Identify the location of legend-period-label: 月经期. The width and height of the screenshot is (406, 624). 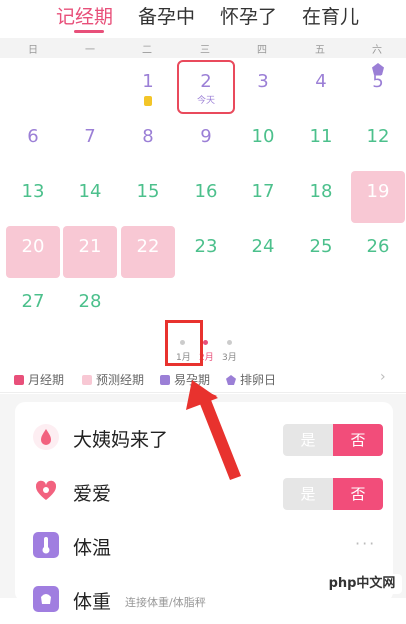
(46, 380).